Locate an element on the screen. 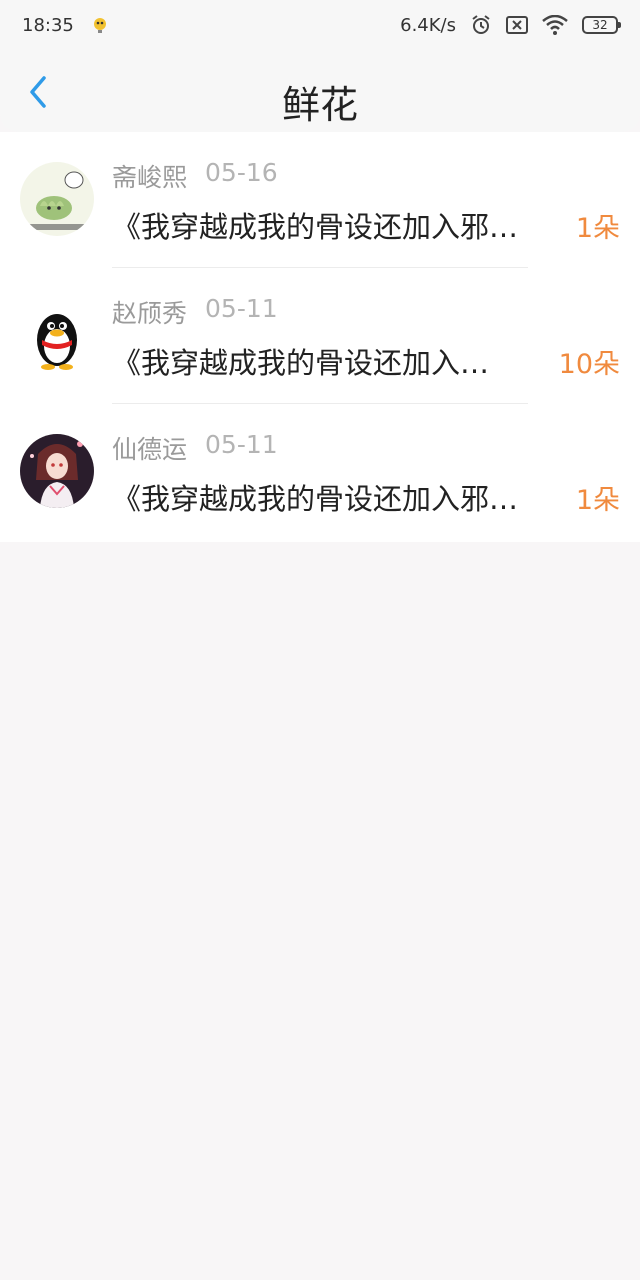 This screenshot has width=640, height=1280. page-title: 鲜花 is located at coordinates (319, 105).